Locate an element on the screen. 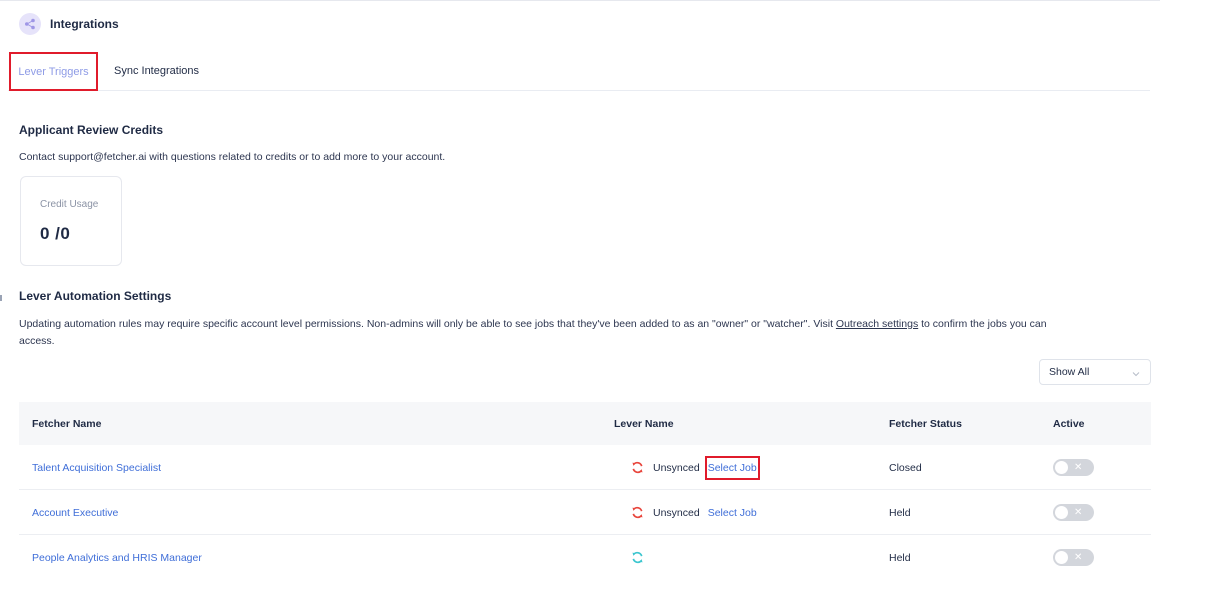  credit-usage-card: Credit Usage 0 /0 is located at coordinates (71, 221).